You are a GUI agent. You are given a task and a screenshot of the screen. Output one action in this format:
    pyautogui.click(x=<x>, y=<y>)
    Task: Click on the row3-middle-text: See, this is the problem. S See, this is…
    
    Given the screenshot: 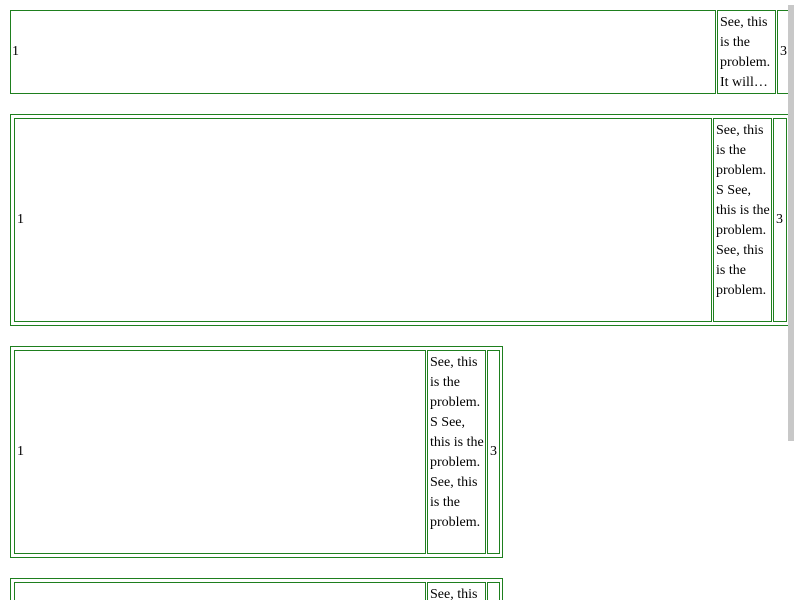 What is the action you would take?
    pyautogui.click(x=457, y=442)
    